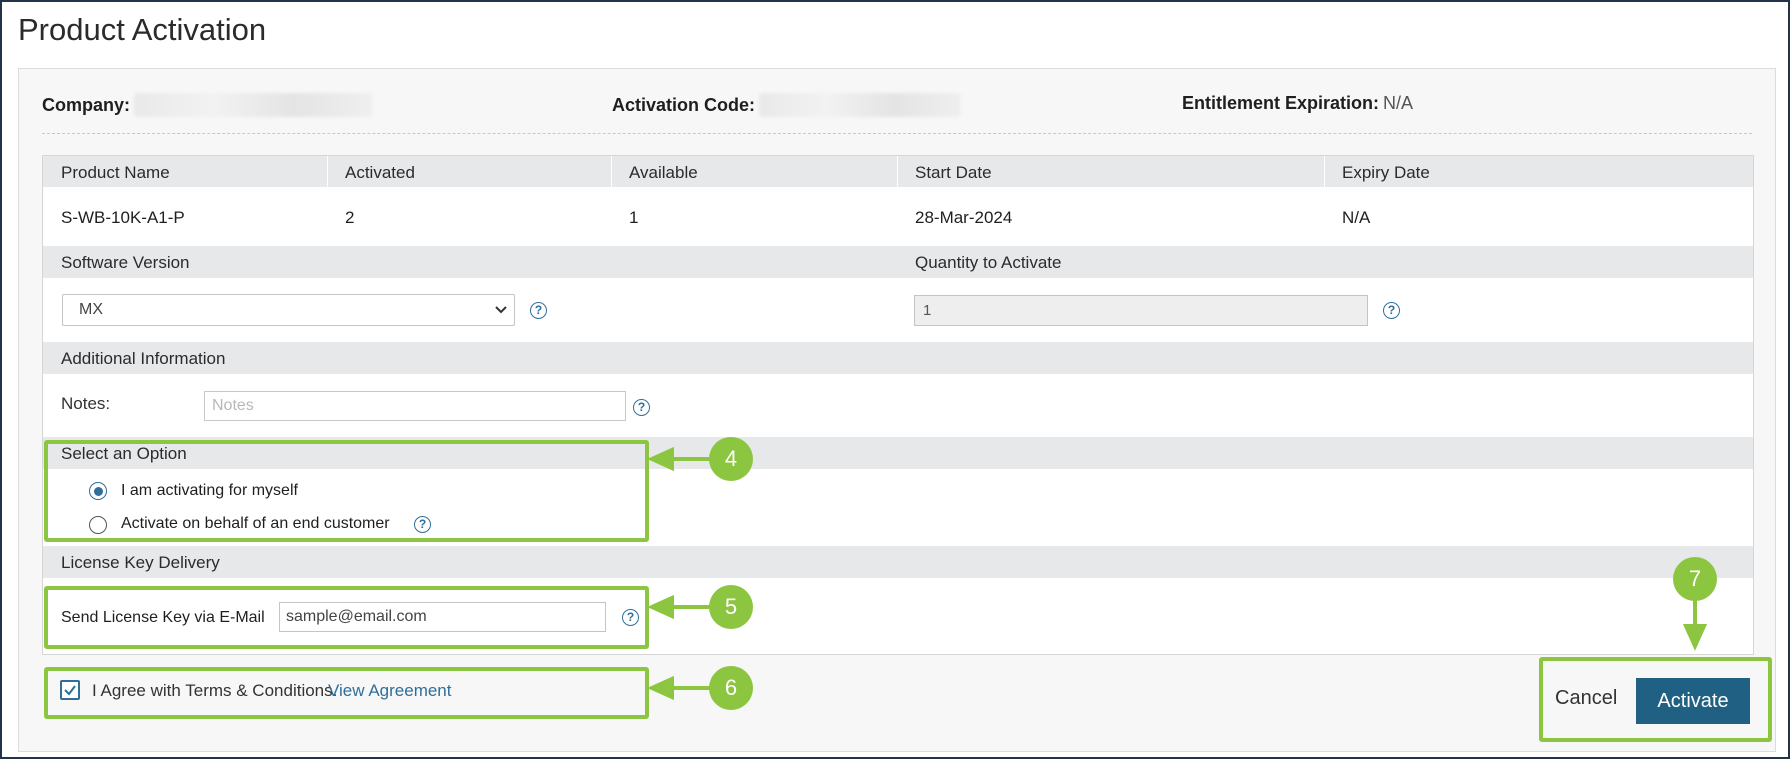 This screenshot has height=759, width=1790. I want to click on callout-badge-4: 4, so click(731, 459).